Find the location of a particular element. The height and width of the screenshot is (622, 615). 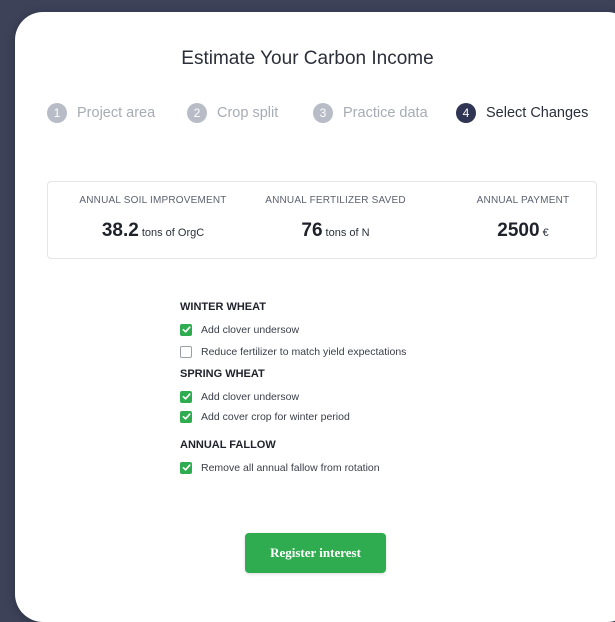

option-annual-fallow-remove: Remove all annual fallow from rotation is located at coordinates (293, 467).